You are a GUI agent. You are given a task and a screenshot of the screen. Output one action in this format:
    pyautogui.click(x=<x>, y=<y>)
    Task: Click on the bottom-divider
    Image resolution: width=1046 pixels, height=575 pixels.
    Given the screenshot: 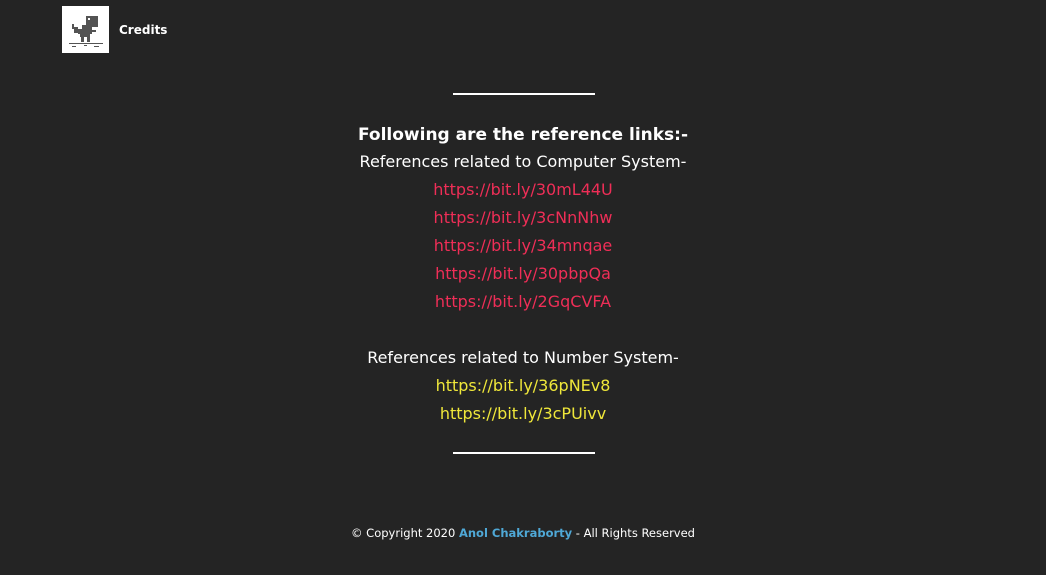 What is the action you would take?
    pyautogui.click(x=524, y=453)
    